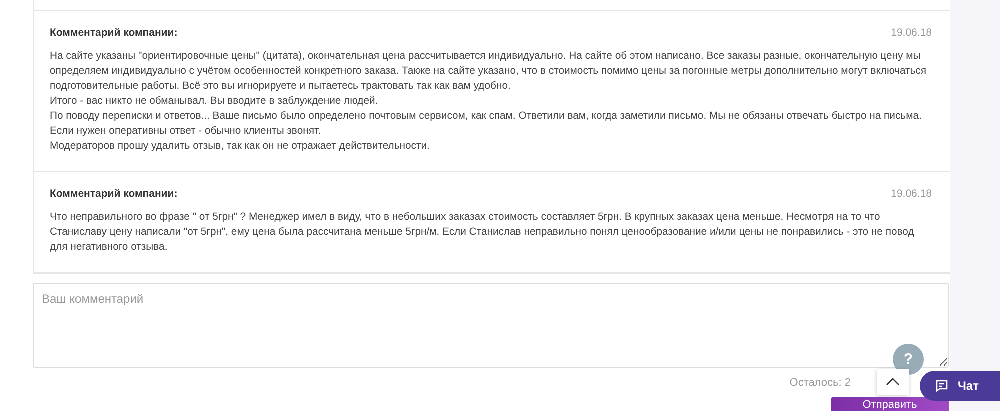  What do you see at coordinates (820, 383) in the screenshot?
I see `character-counter: Осталось: 2` at bounding box center [820, 383].